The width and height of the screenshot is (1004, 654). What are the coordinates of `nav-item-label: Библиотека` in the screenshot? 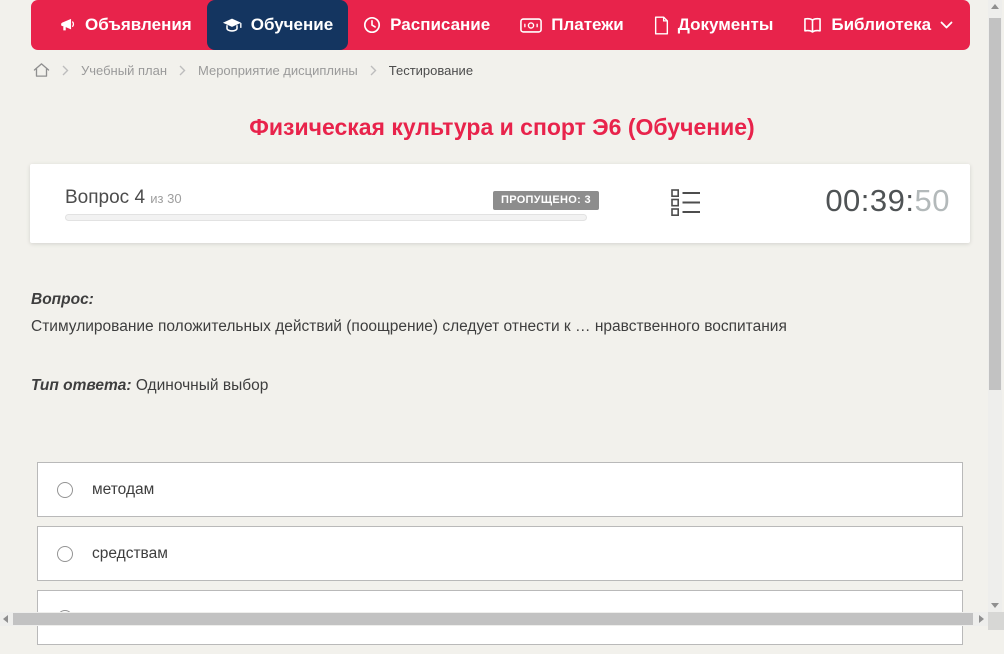 It's located at (881, 24).